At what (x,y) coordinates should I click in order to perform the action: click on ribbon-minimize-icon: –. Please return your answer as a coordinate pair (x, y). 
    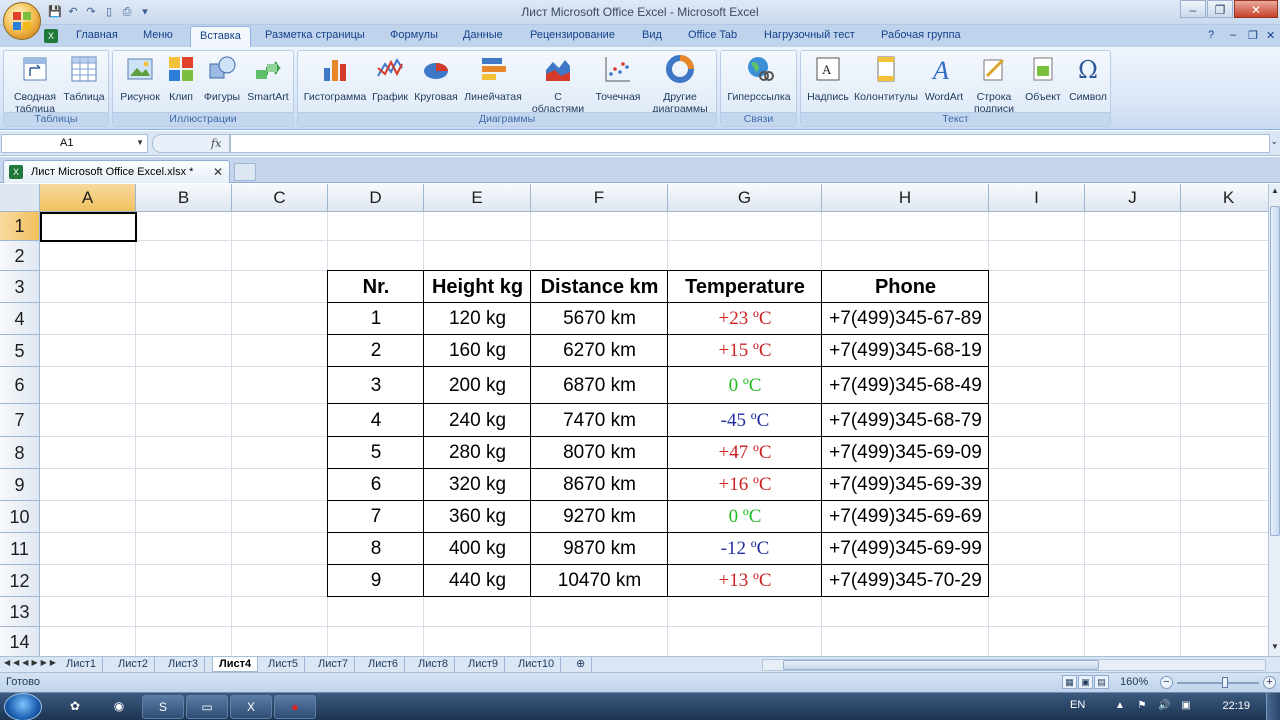
    Looking at the image, I should click on (1233, 35).